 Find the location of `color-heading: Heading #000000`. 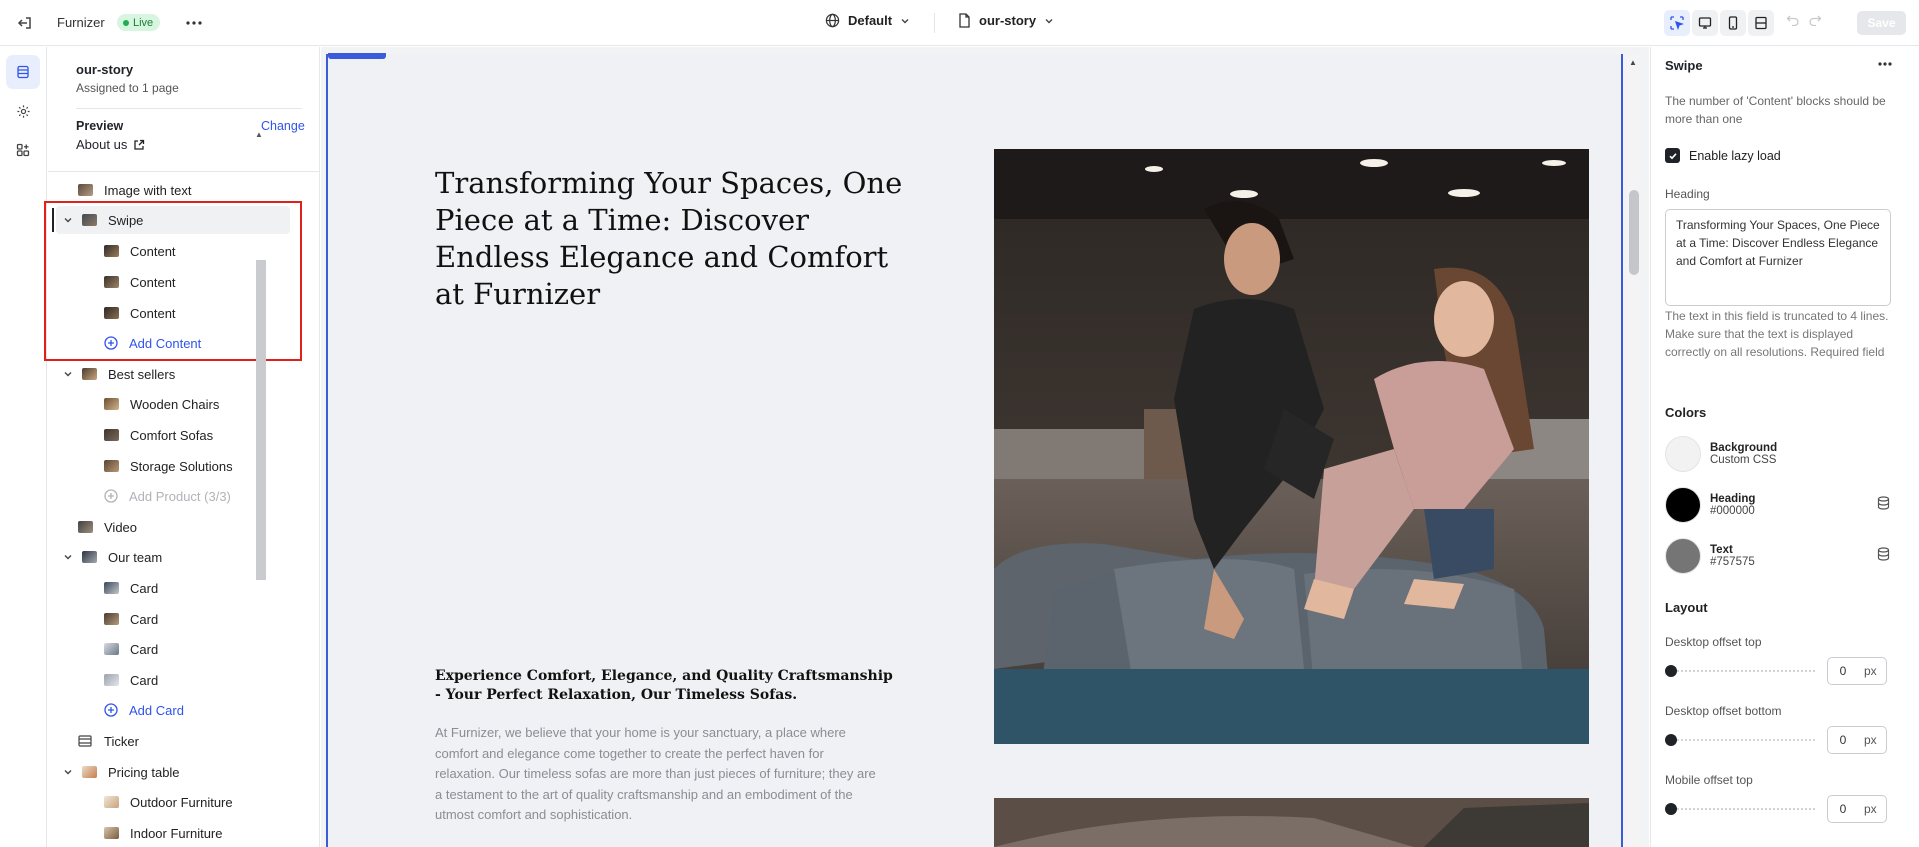

color-heading: Heading #000000 is located at coordinates (1710, 505).